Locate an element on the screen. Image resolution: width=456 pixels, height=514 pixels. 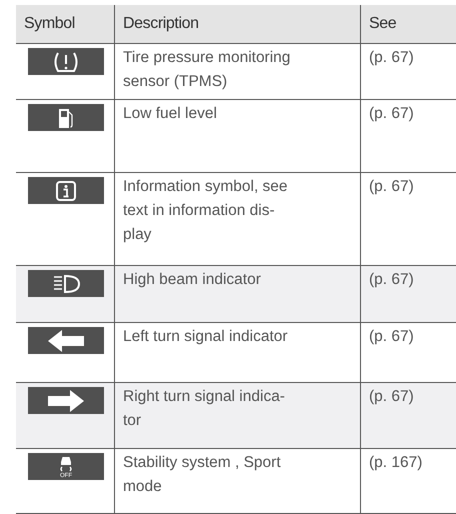
column-header: See is located at coordinates (382, 24).